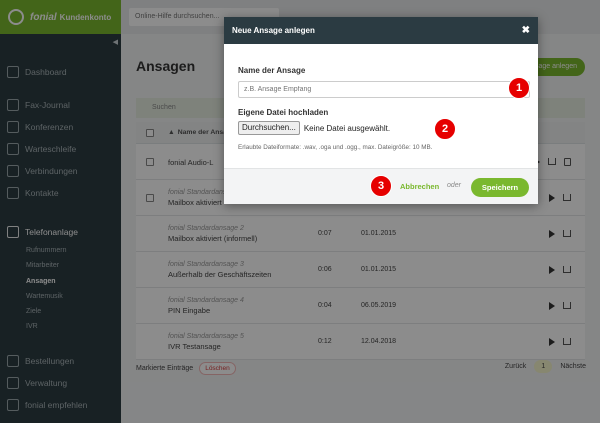 This screenshot has width=600, height=423. Describe the element at coordinates (445, 129) in the screenshot. I see `annotation-badge-2: 2` at that location.